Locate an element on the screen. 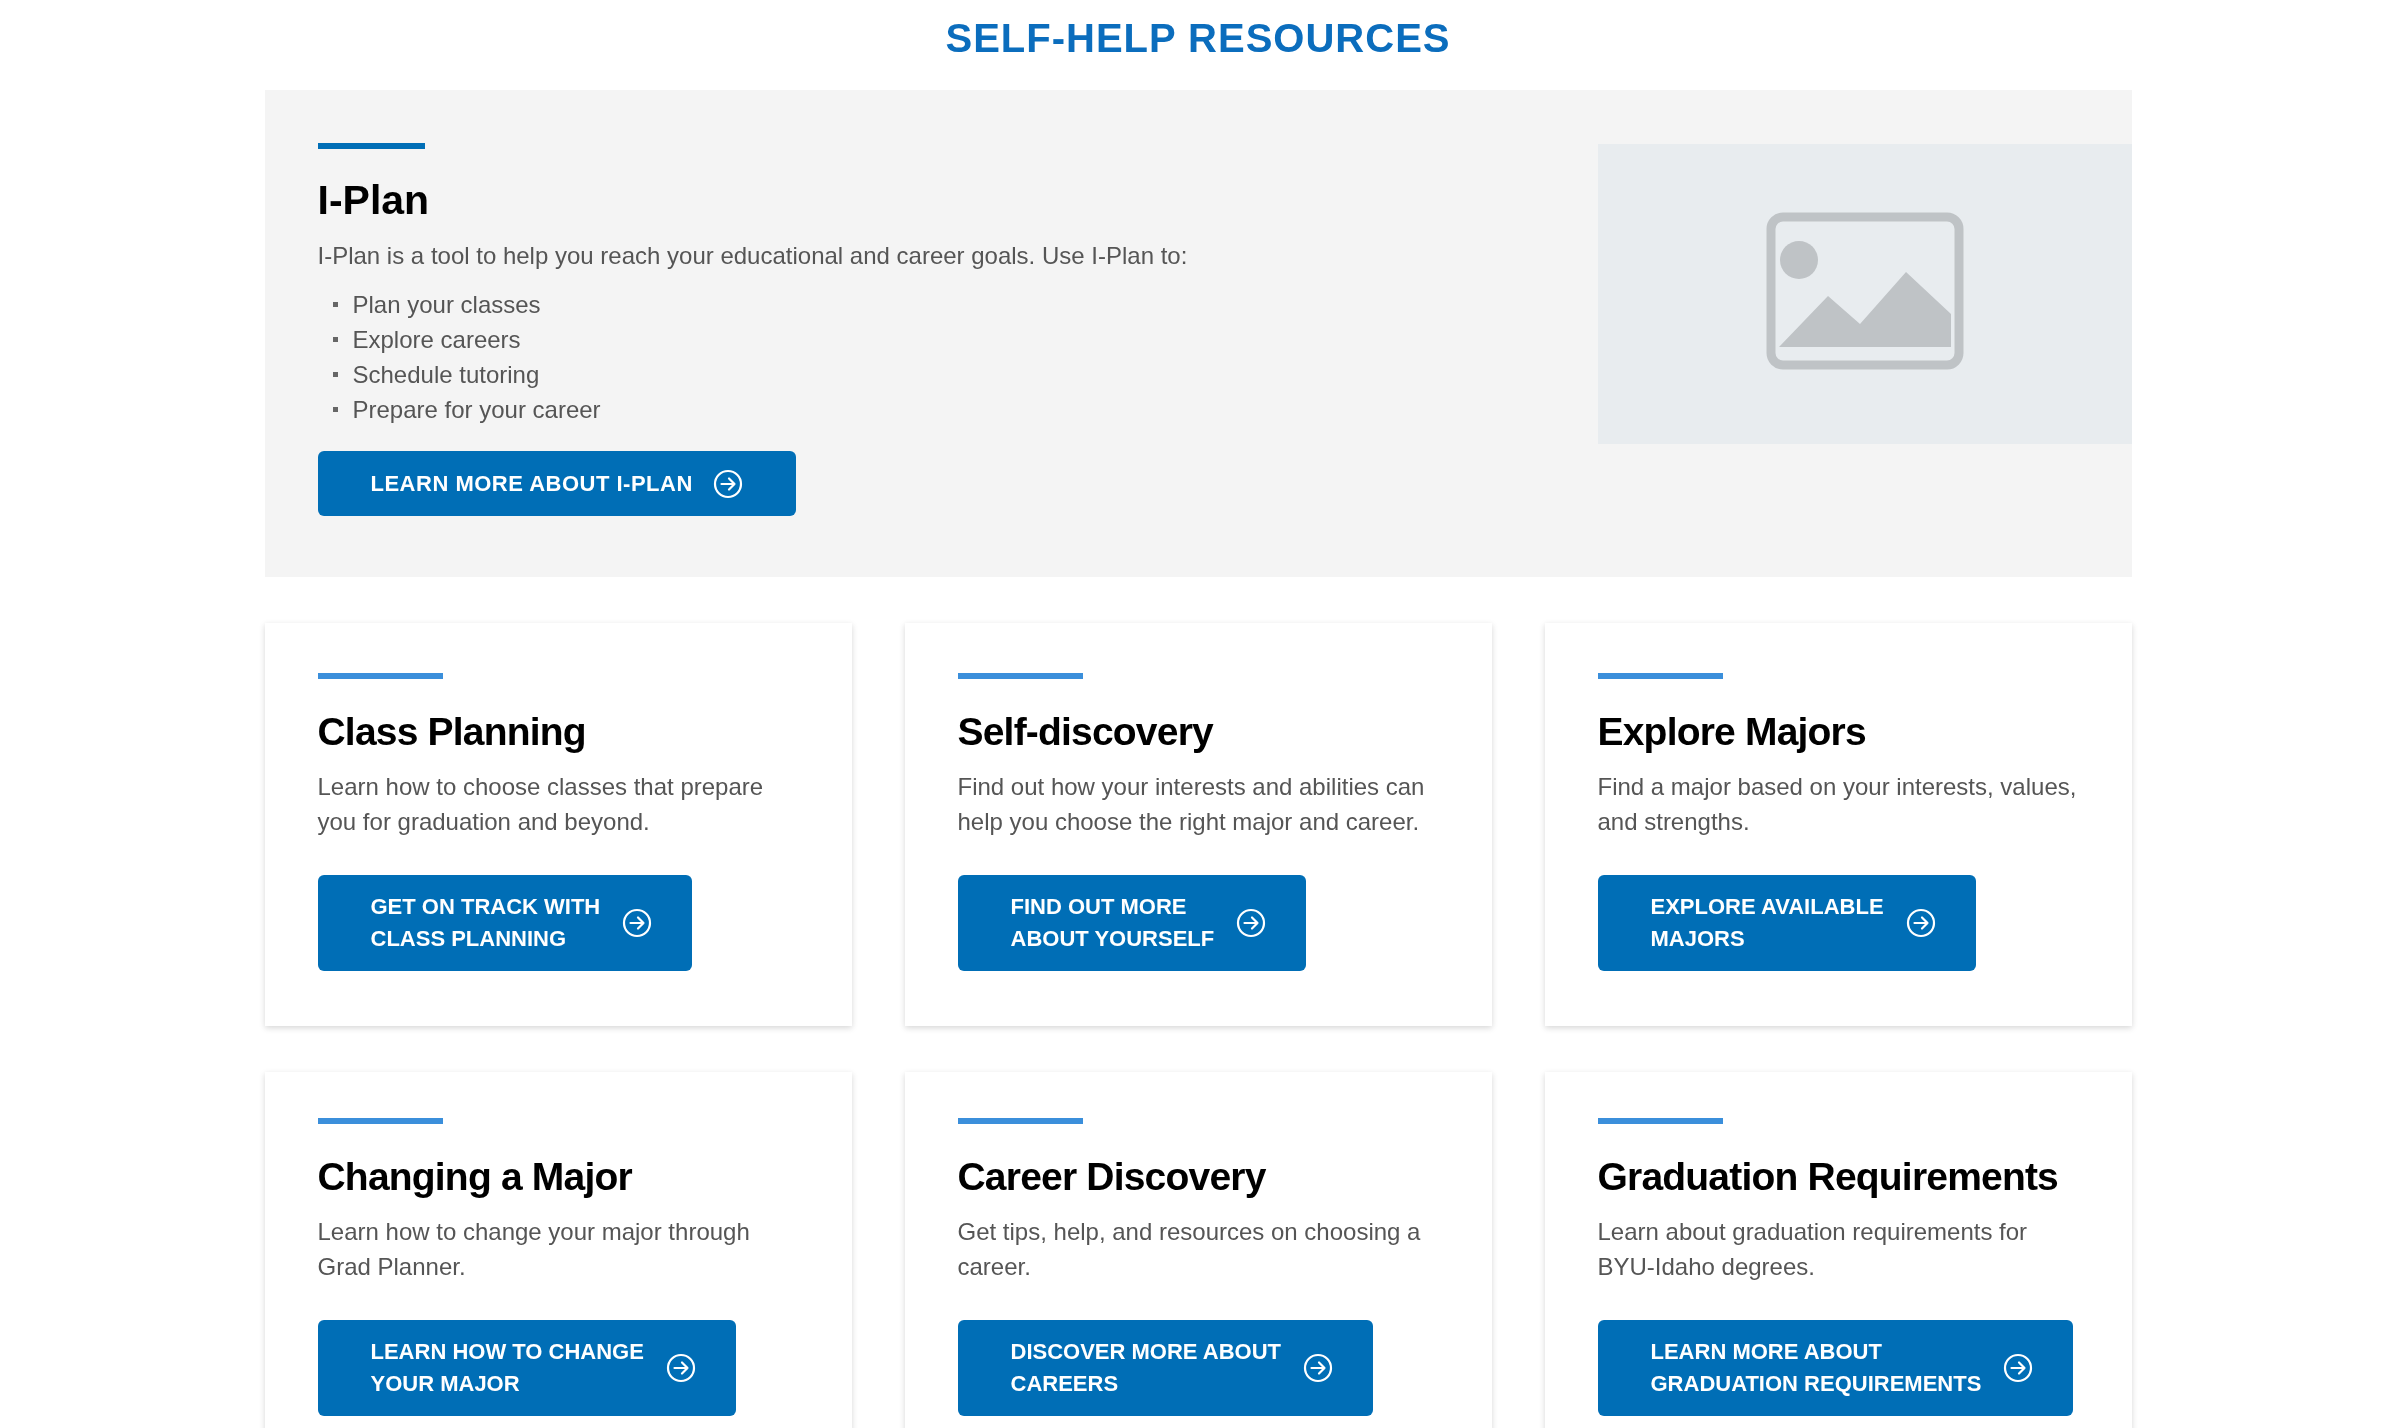 This screenshot has width=2396, height=1428. card-description: Find out how your interests and abilities can help you choose the right major and career. is located at coordinates (1191, 804).